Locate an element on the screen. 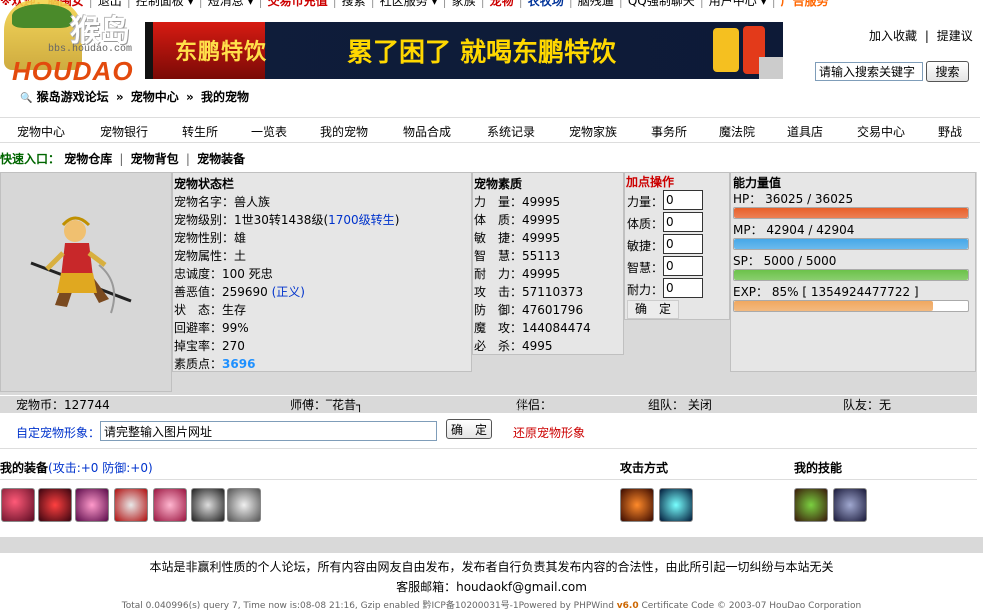 The height and width of the screenshot is (613, 983). quality-row: 攻 击：57110373 is located at coordinates (529, 292).